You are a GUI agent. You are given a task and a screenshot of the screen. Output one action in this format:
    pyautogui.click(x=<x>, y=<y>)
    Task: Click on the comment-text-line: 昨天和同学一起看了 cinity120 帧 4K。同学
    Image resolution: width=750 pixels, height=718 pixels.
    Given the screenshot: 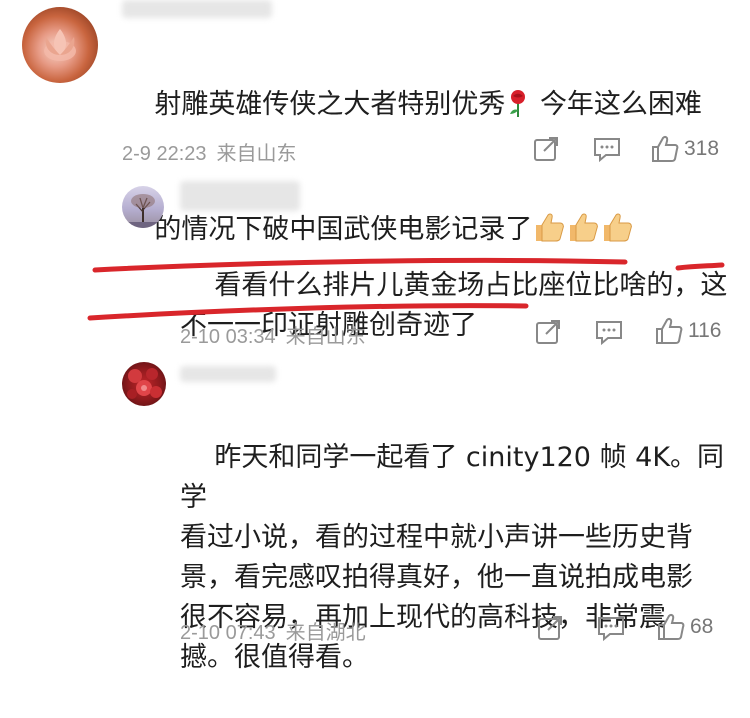 What is the action you would take?
    pyautogui.click(x=452, y=477)
    